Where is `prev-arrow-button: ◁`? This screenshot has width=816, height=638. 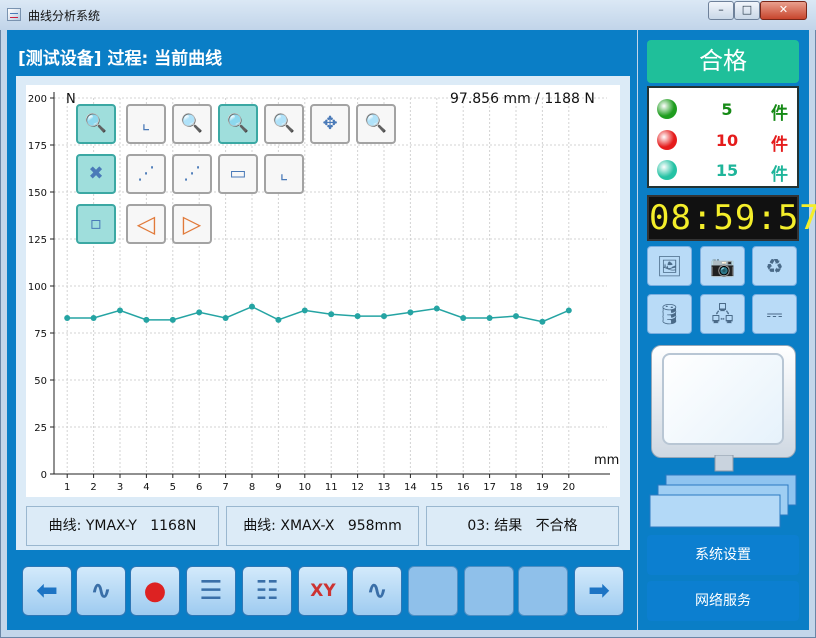 prev-arrow-button: ◁ is located at coordinates (146, 224).